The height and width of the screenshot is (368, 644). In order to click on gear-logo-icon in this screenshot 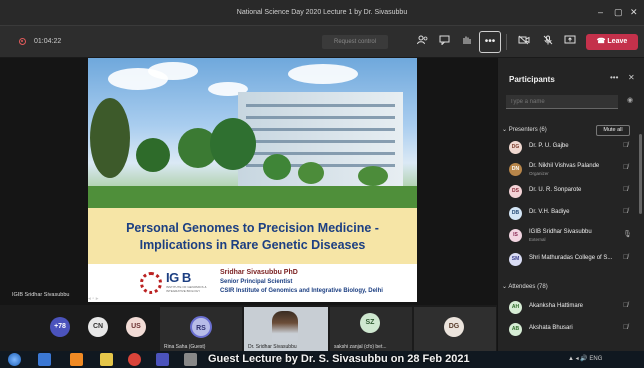, I will do `click(151, 283)`.